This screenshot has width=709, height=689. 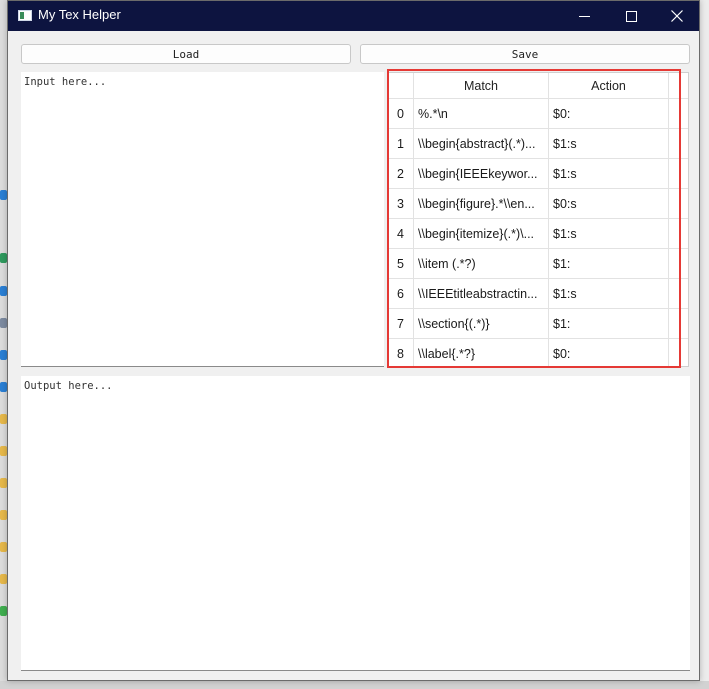 I want to click on match-cell: %.*\n, so click(x=481, y=114).